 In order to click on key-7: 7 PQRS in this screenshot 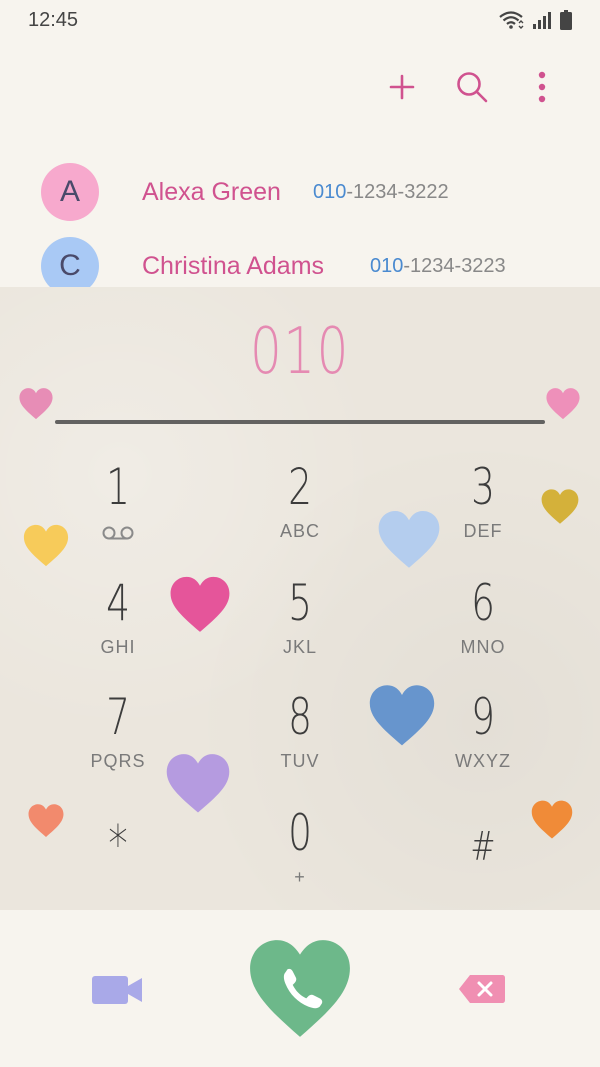, I will do `click(118, 737)`.